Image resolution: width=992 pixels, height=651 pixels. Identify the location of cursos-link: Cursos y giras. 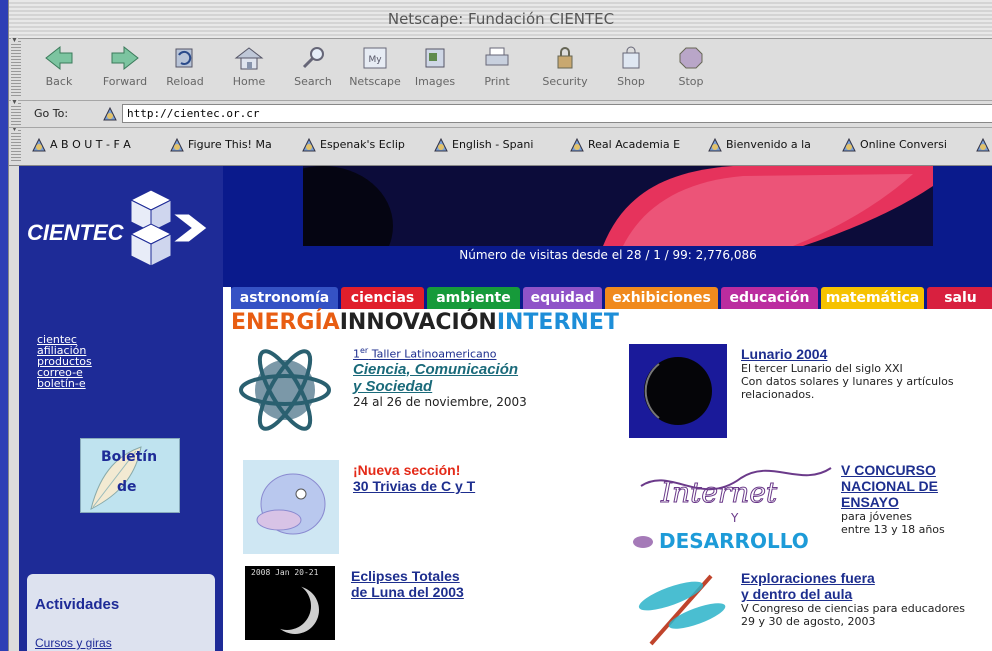
(73, 643).